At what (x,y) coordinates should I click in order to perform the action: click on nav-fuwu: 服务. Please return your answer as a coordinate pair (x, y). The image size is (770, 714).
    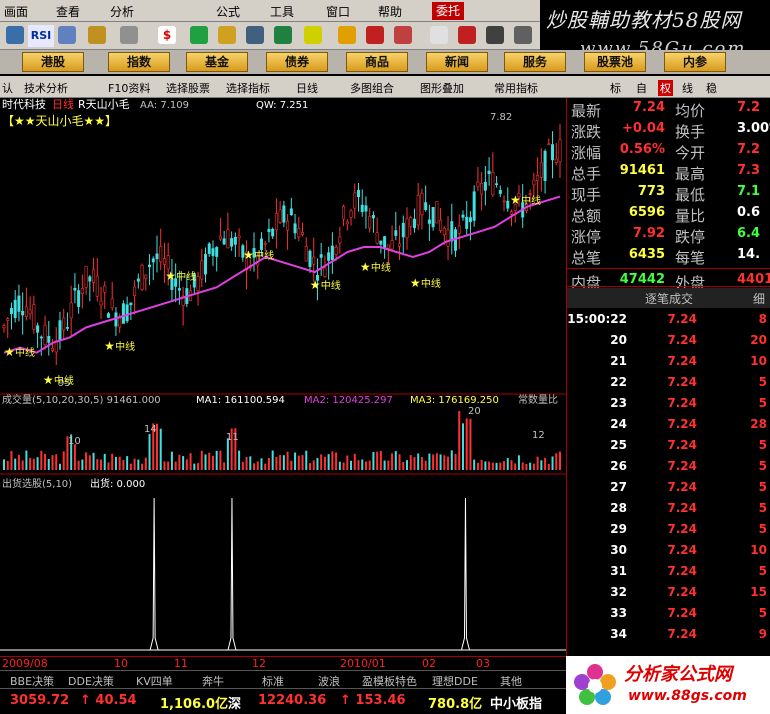
    Looking at the image, I should click on (535, 62).